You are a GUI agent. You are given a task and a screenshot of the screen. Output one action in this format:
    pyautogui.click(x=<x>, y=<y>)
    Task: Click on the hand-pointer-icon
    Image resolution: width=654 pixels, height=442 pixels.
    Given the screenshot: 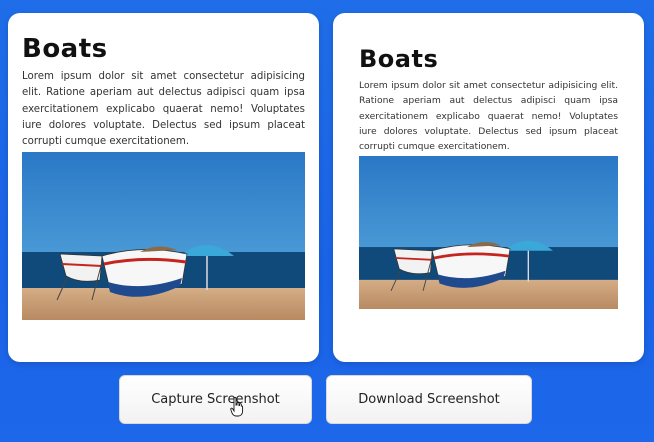 What is the action you would take?
    pyautogui.click(x=237, y=407)
    